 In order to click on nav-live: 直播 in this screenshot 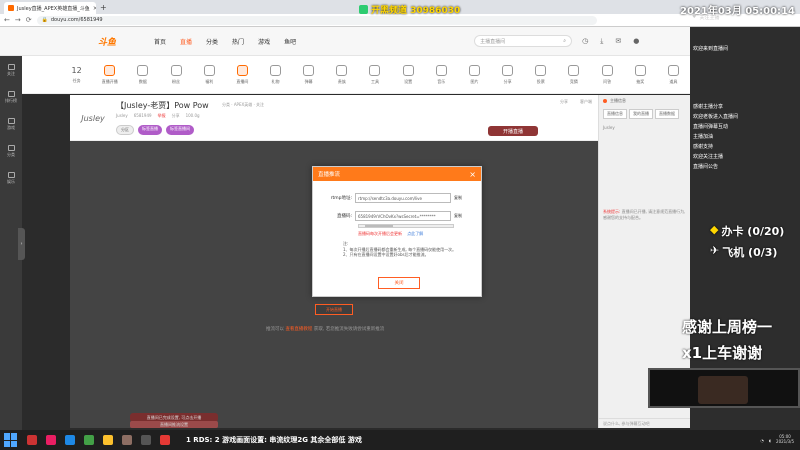, I will do `click(186, 41)`.